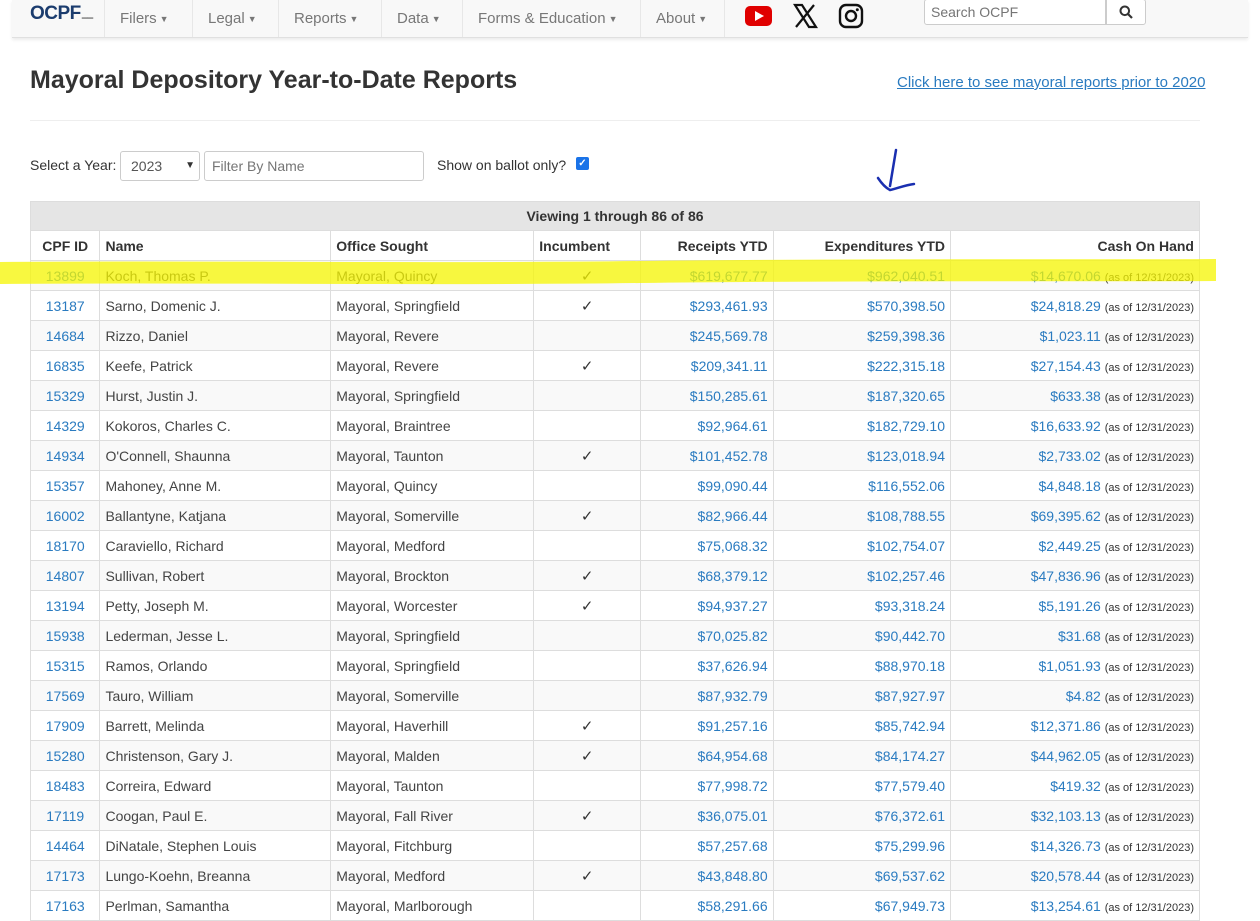 The height and width of the screenshot is (921, 1260). I want to click on cpf-id-link: 16002, so click(65, 515).